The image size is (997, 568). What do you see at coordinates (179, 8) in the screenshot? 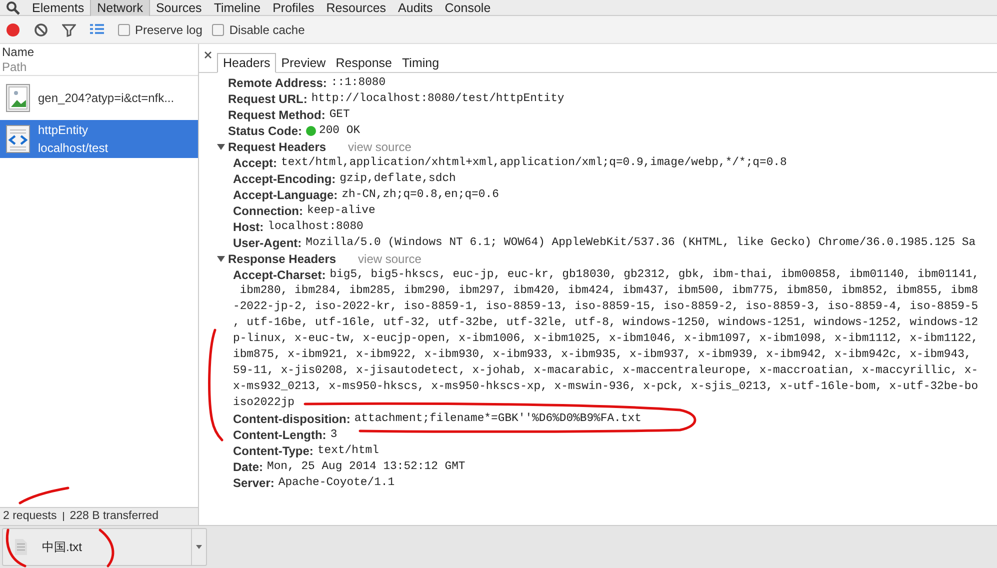
I see `panel-tab: Sources` at bounding box center [179, 8].